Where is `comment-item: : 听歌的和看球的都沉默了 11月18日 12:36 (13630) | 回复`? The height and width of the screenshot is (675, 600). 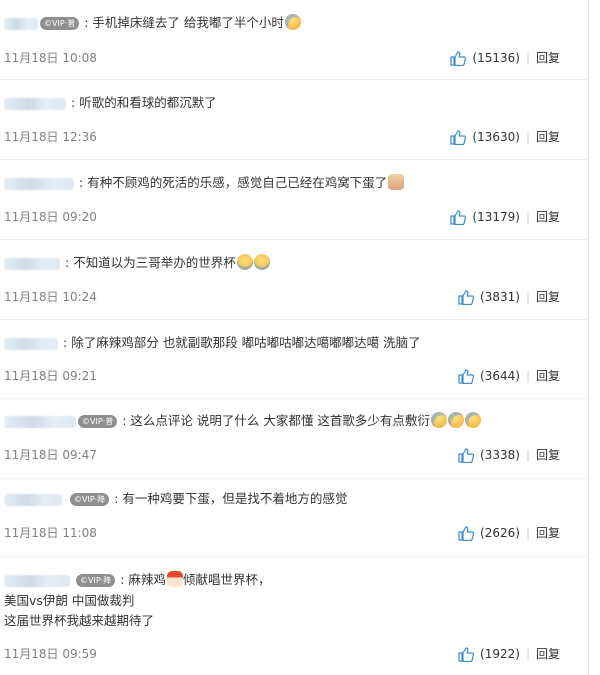 comment-item: : 听歌的和看球的都沉默了 11月18日 12:36 (13630) | 回复 is located at coordinates (294, 120).